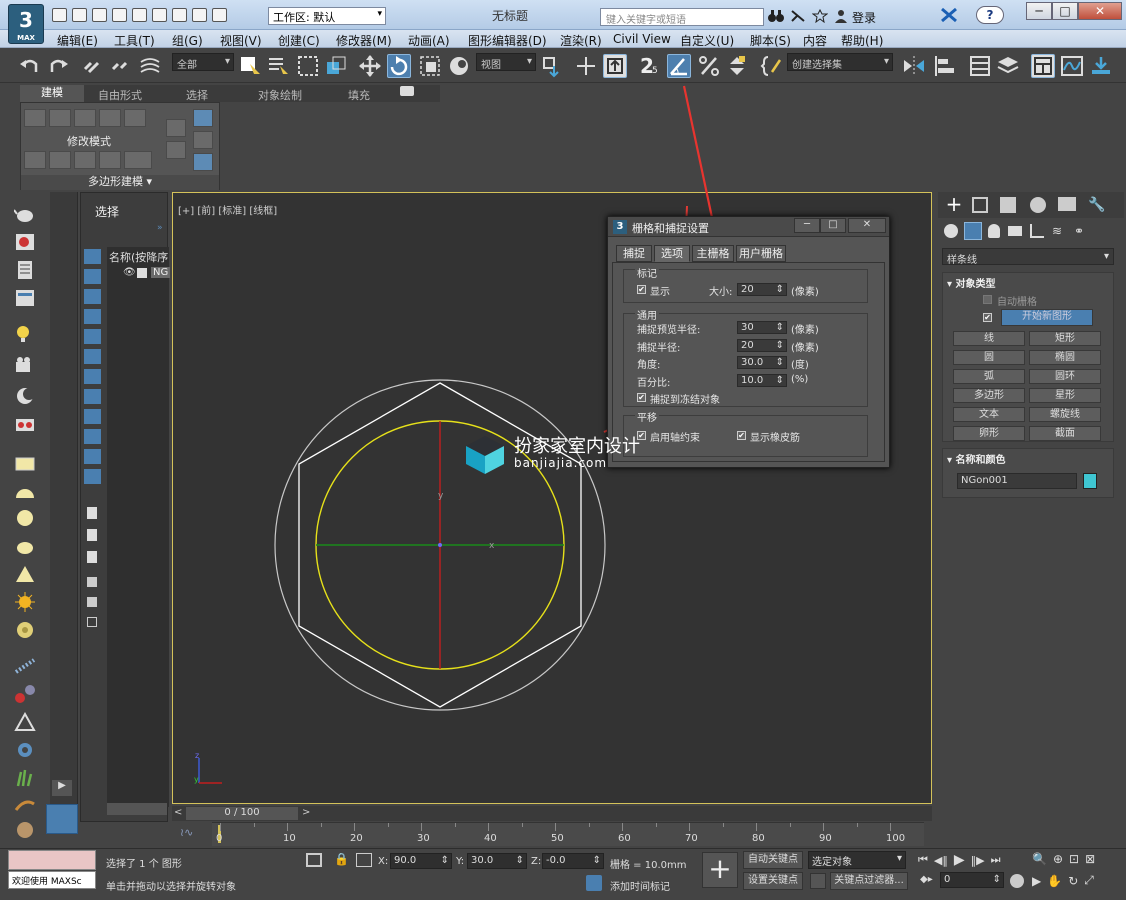 The width and height of the screenshot is (1126, 900). What do you see at coordinates (92, 456) in the screenshot?
I see `filter-frozen-icon` at bounding box center [92, 456].